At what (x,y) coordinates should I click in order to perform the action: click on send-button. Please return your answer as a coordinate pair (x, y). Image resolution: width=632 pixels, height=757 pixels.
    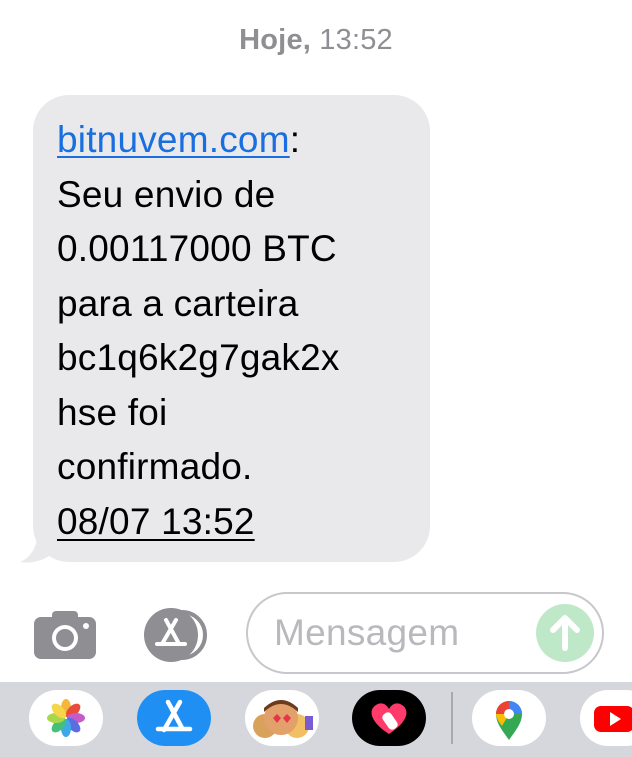
    Looking at the image, I should click on (565, 633).